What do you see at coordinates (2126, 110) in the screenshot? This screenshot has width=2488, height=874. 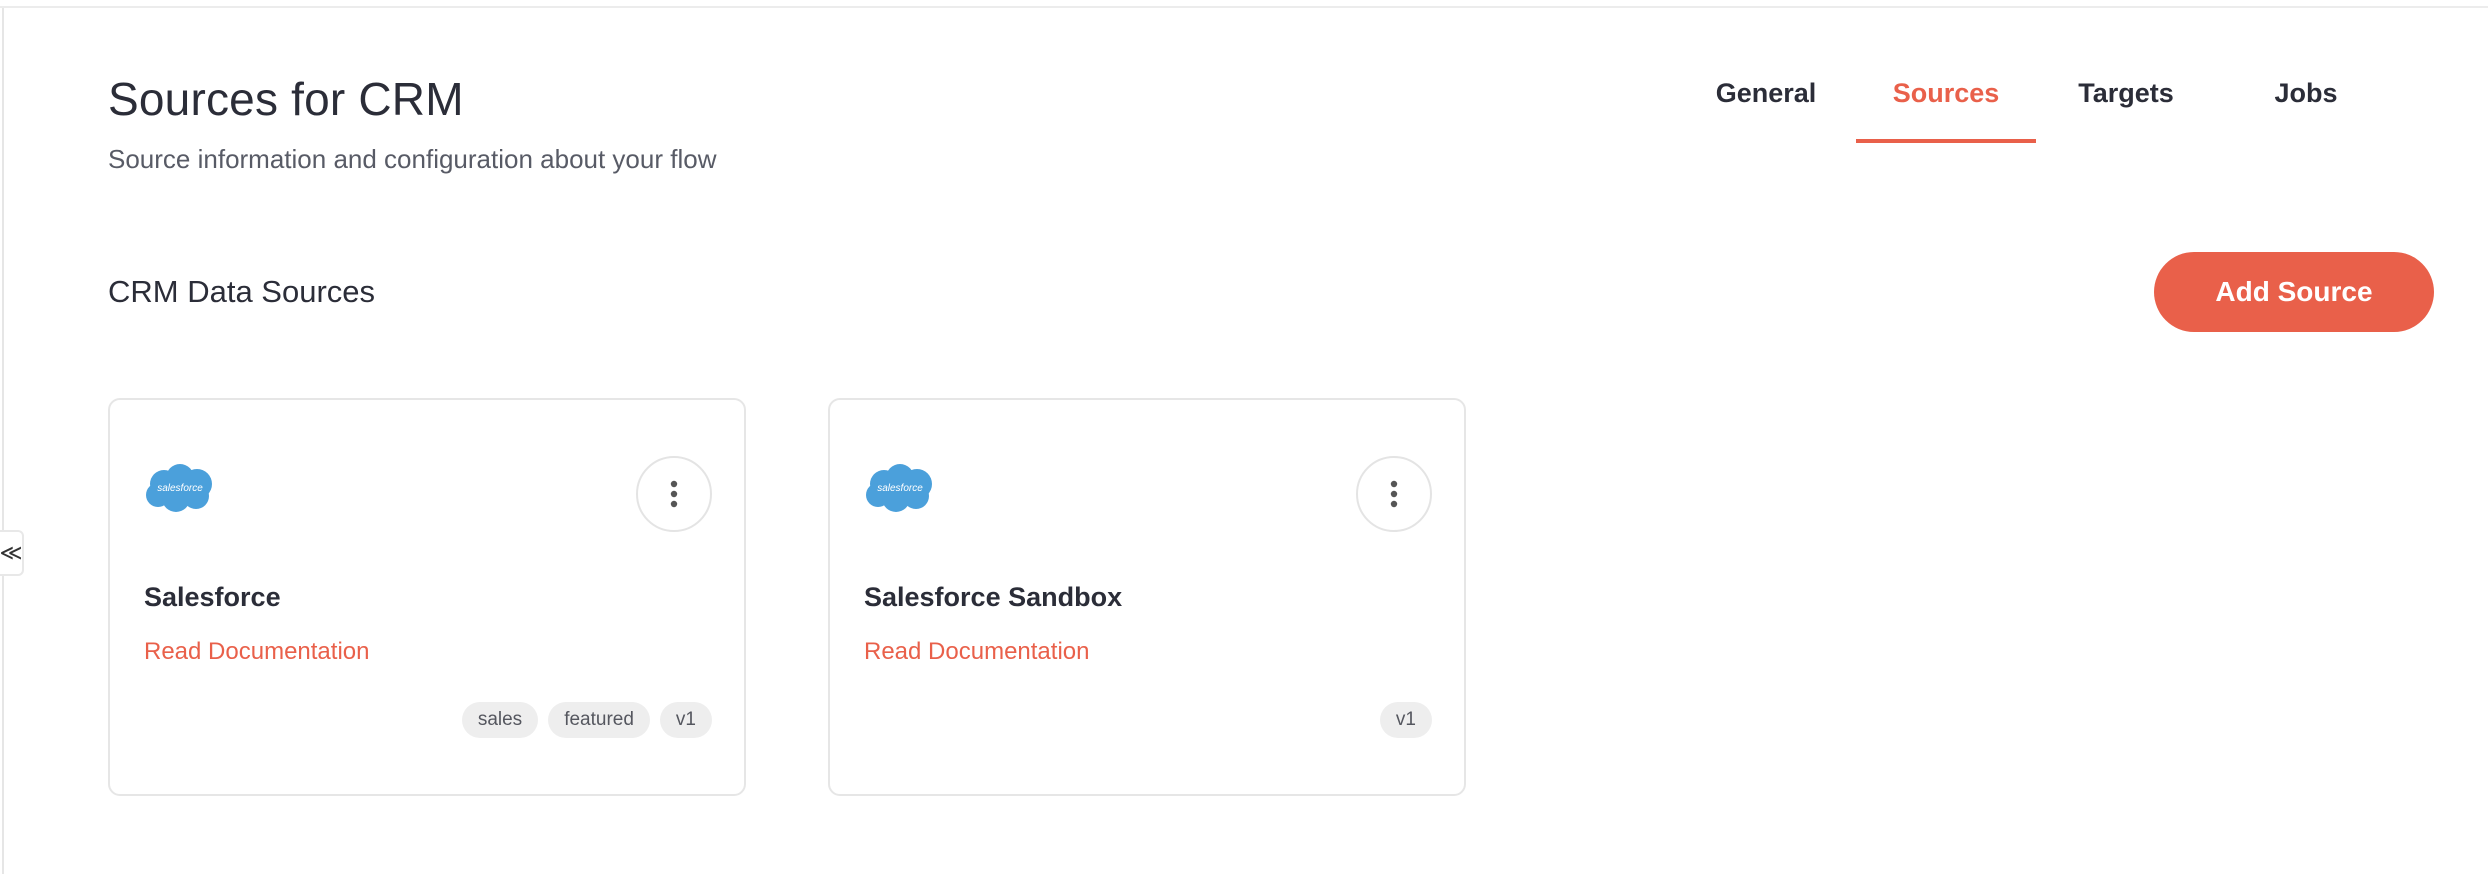 I see `tab-targets: Targets` at bounding box center [2126, 110].